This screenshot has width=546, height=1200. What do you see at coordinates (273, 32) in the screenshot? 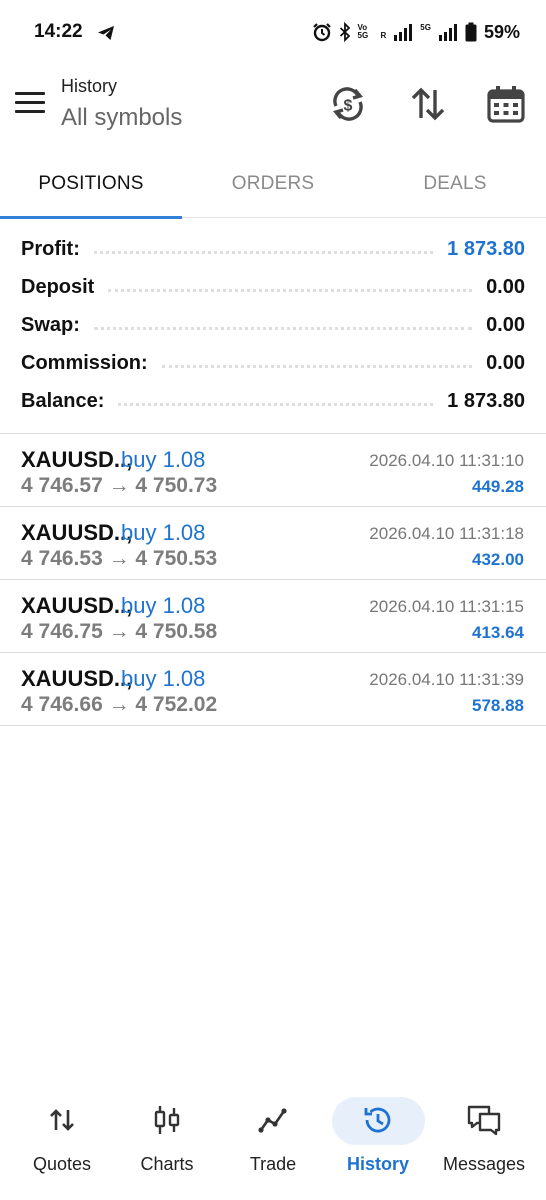
I see `status-bar: 14:22 Vo 5G R 5G 59%` at bounding box center [273, 32].